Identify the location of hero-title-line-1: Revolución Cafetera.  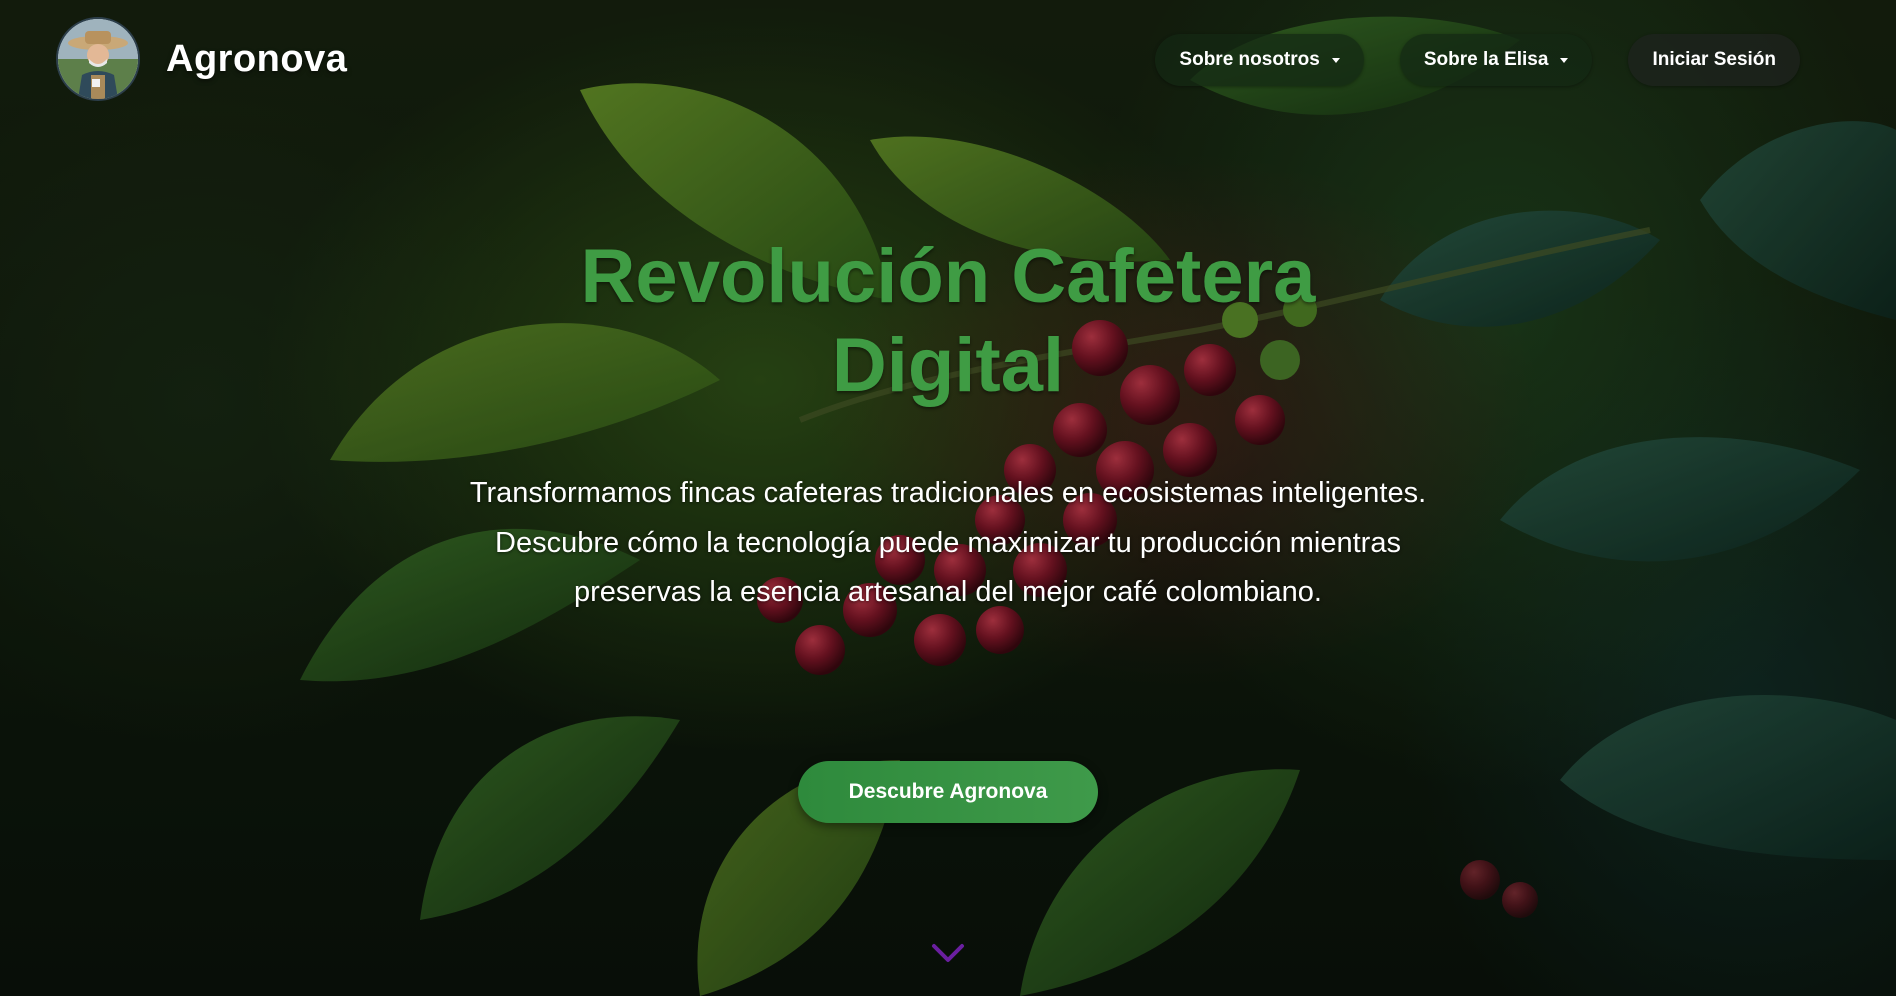
(948, 276).